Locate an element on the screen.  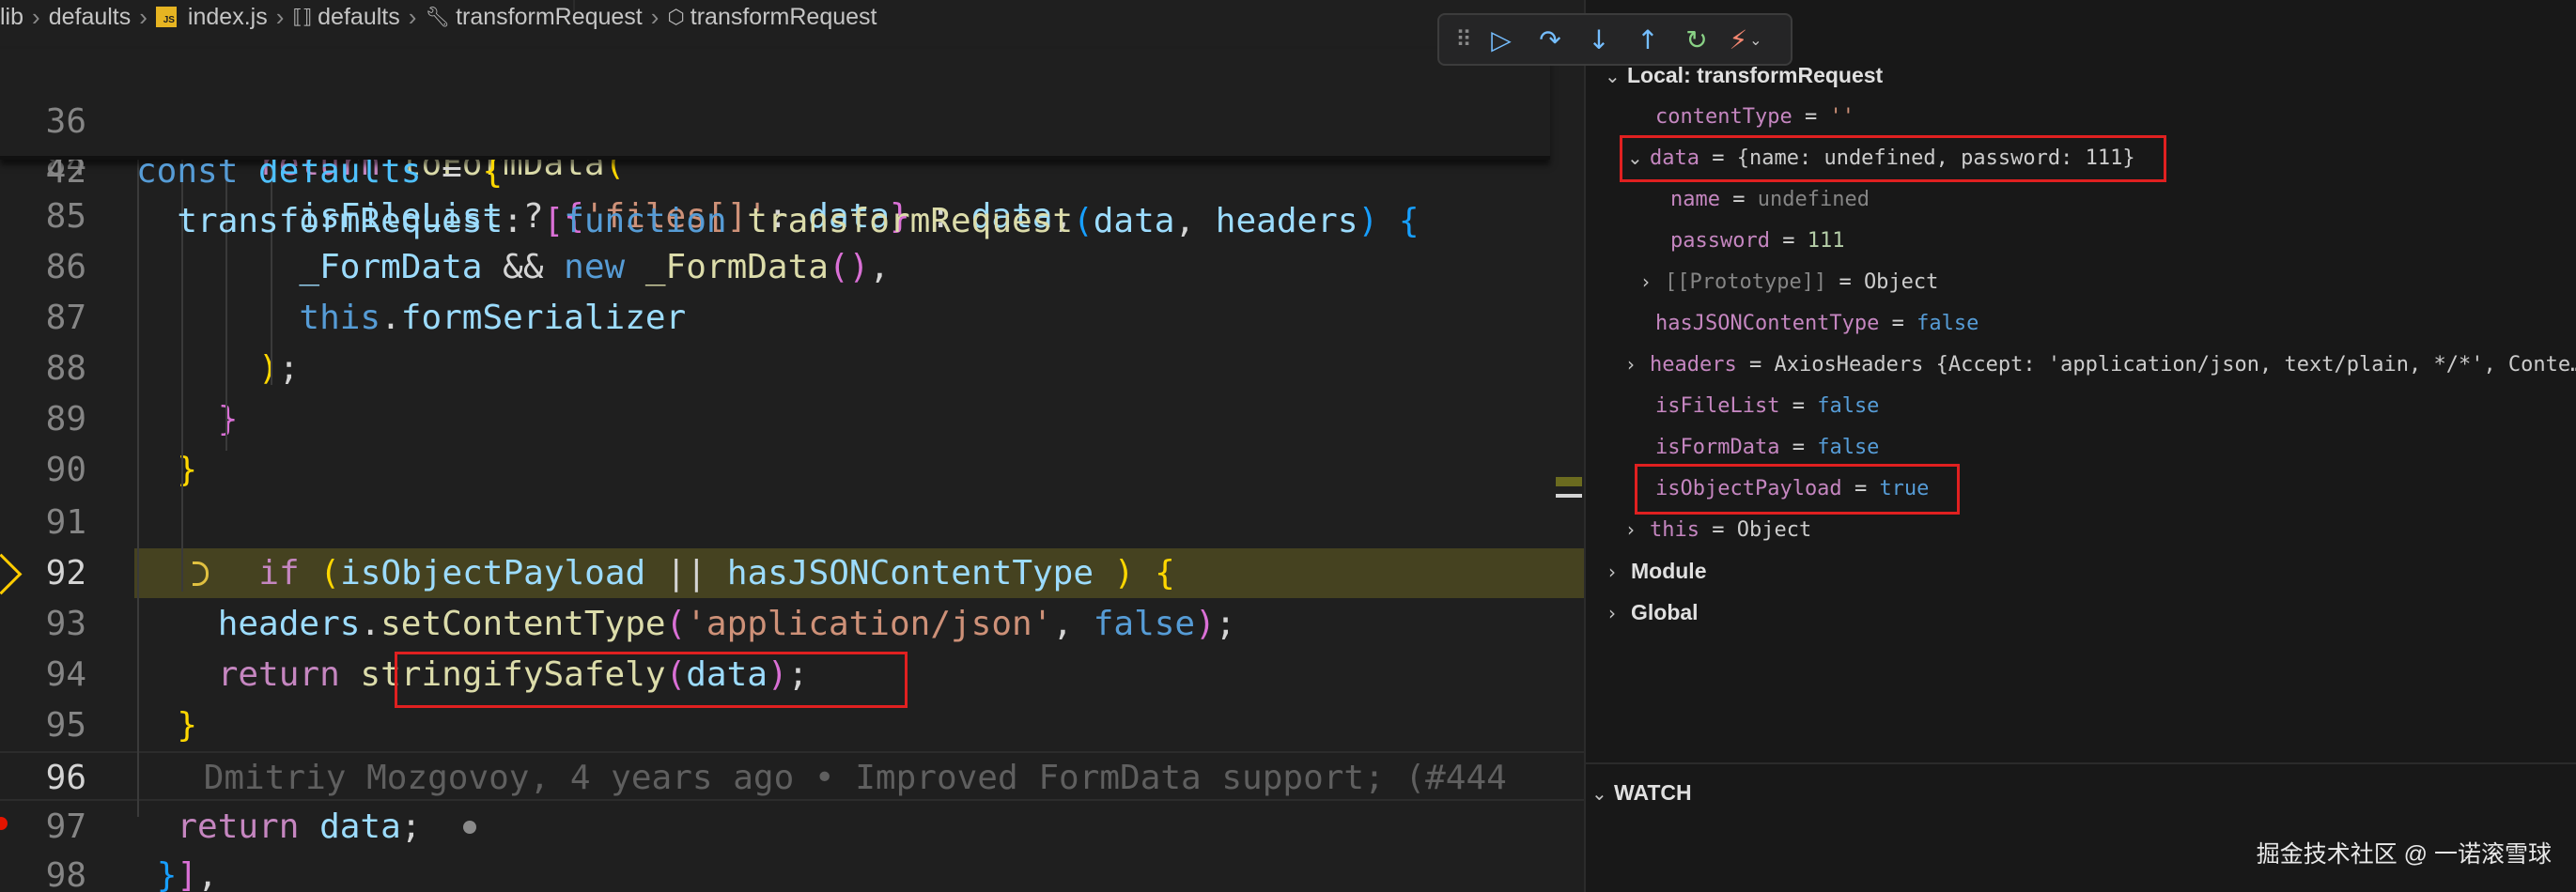
code-token: ] is located at coordinates (187, 874).